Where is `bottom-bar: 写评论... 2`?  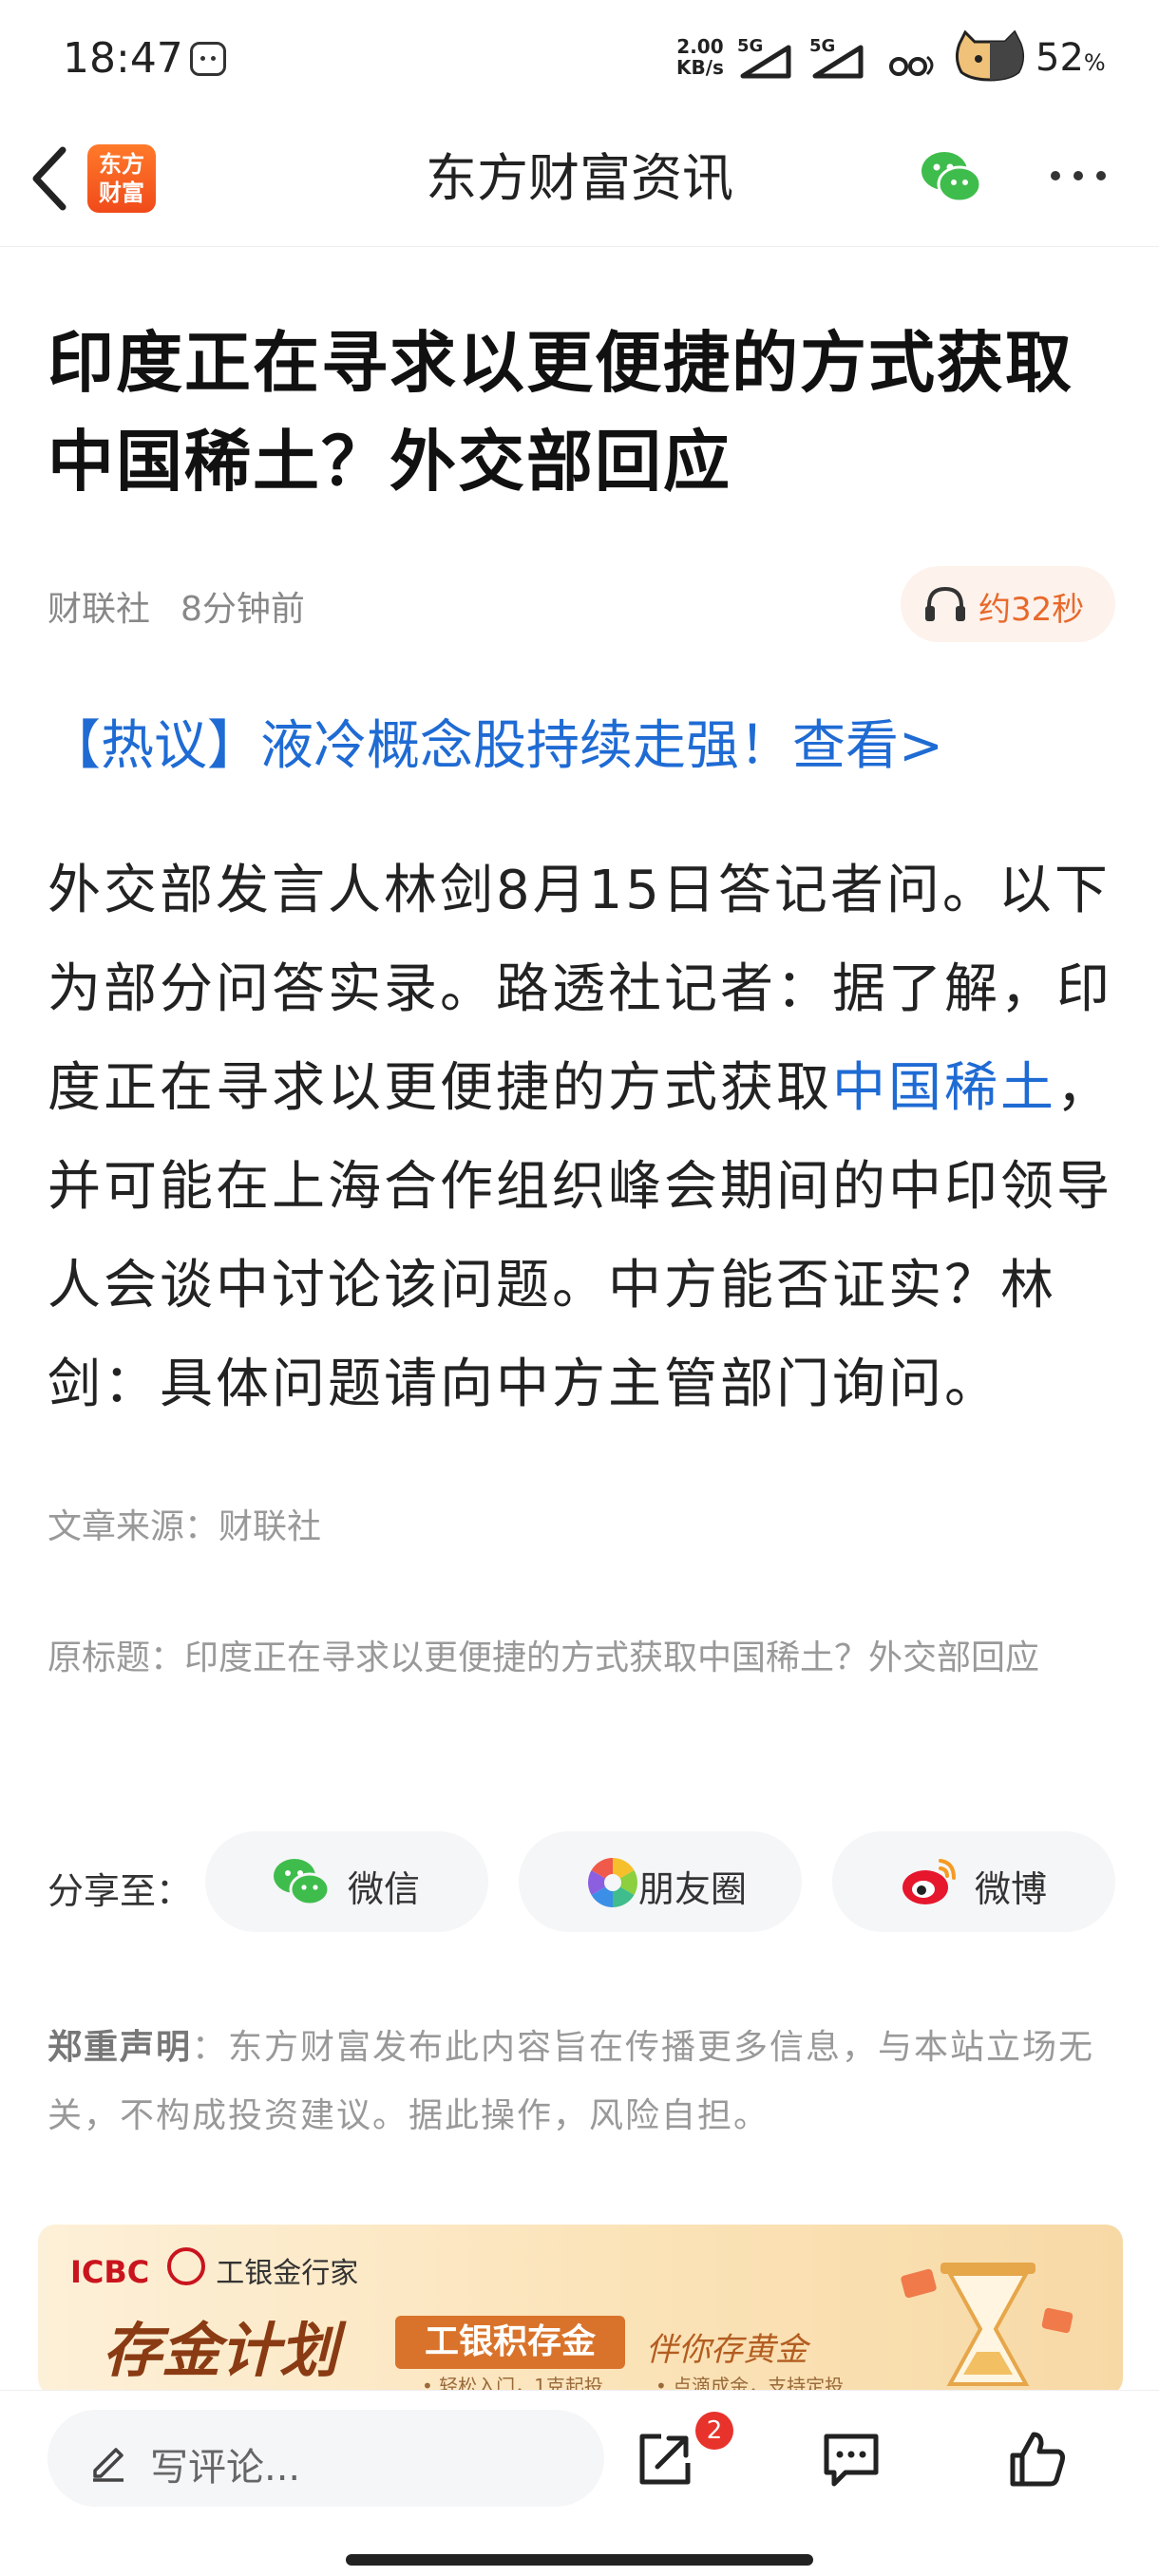 bottom-bar: 写评论... 2 is located at coordinates (579, 2483).